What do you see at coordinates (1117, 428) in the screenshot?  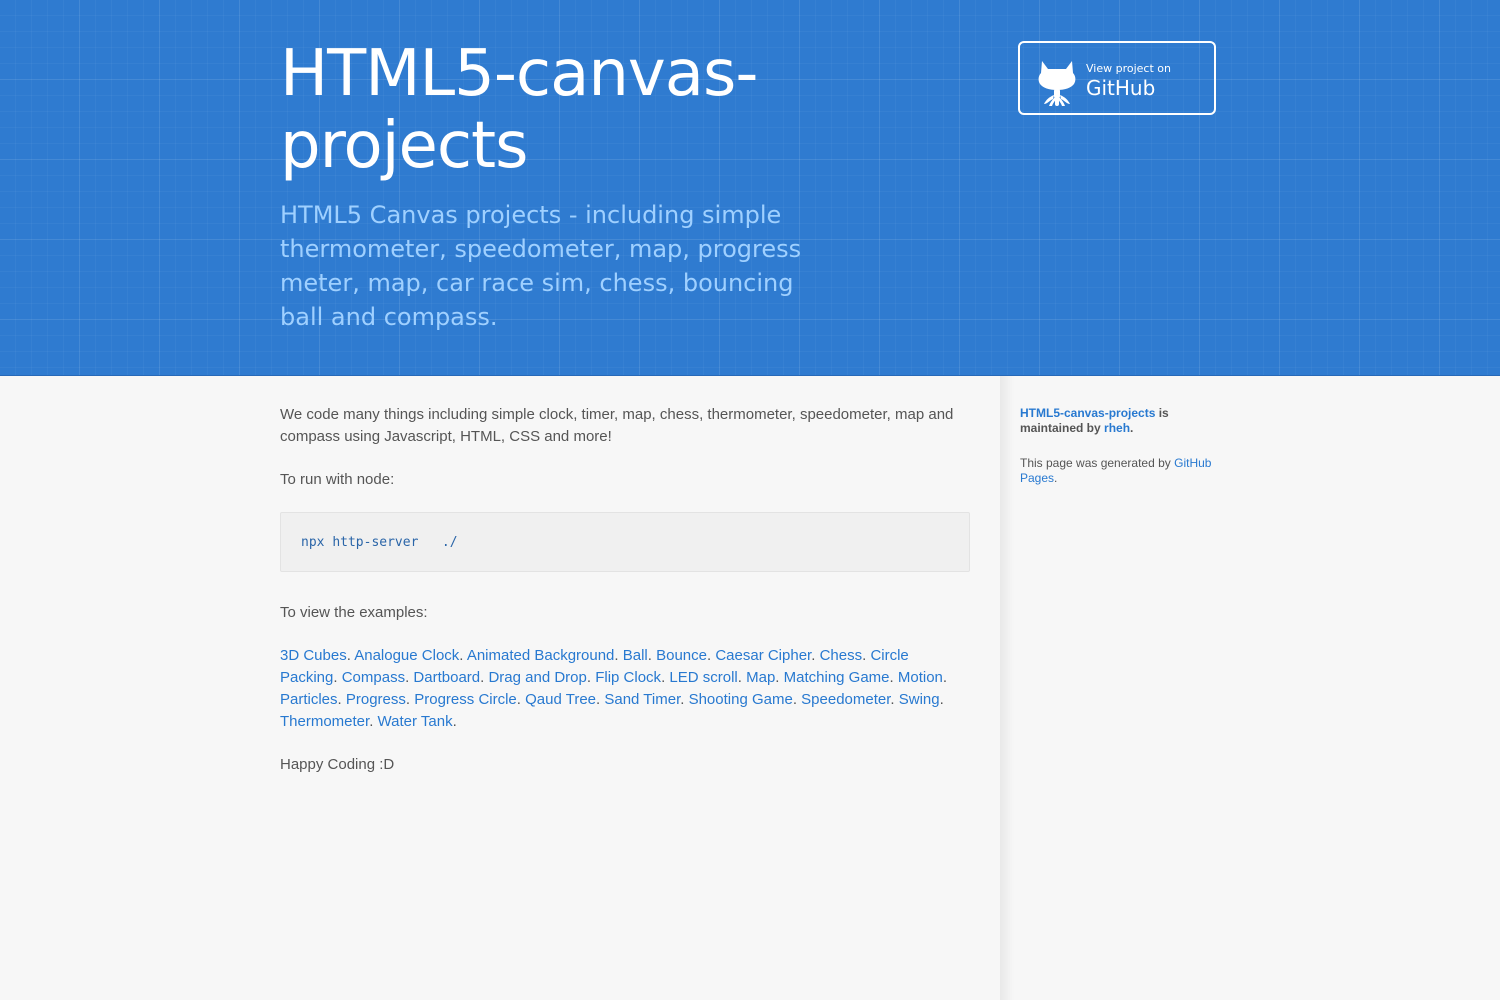 I see `maintainer-link: rheh` at bounding box center [1117, 428].